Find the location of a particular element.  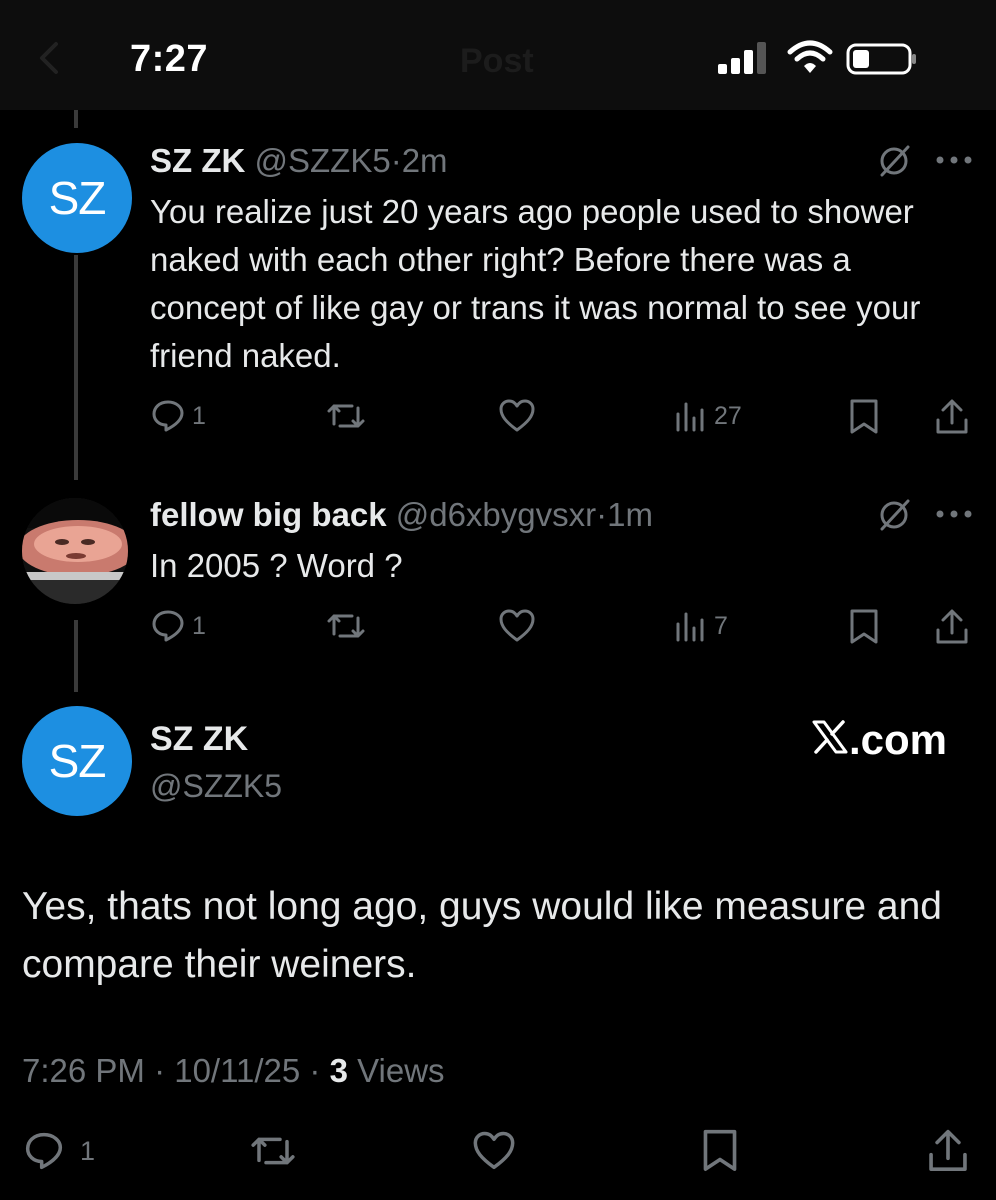

views-button: 7 is located at coordinates (701, 626).